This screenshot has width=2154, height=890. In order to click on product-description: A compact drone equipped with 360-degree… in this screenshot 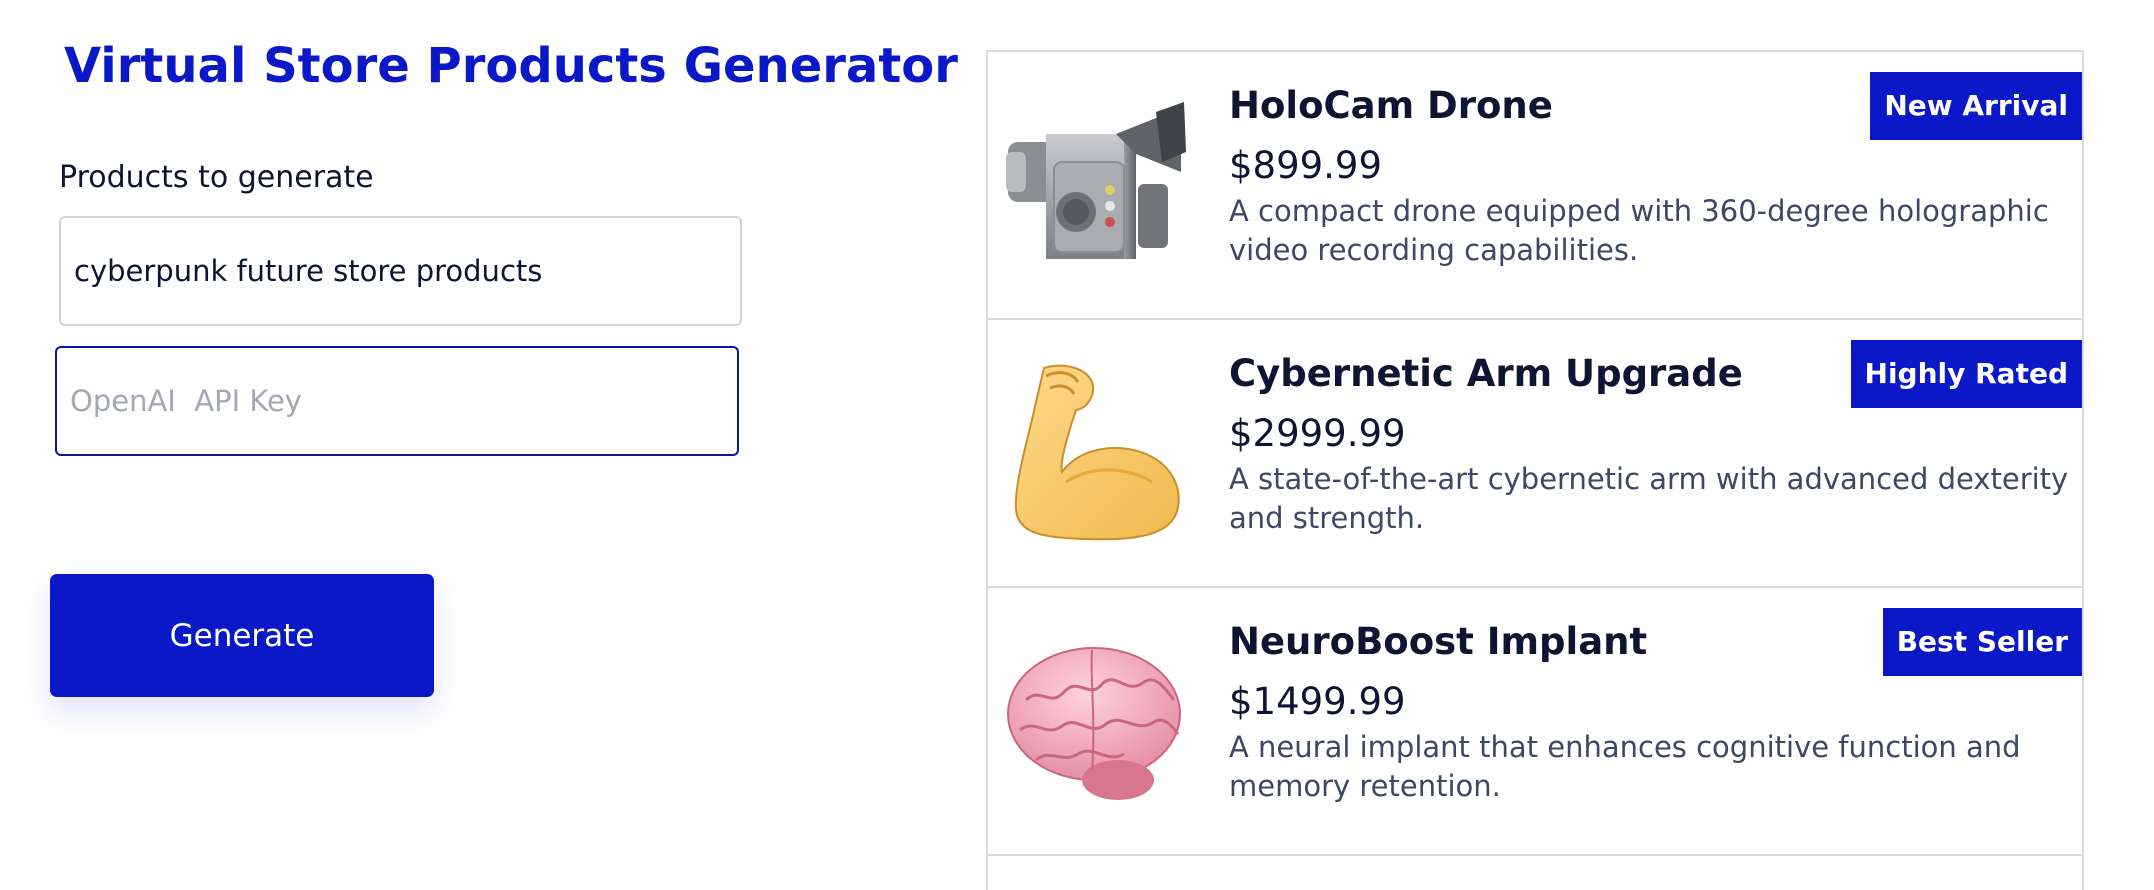, I will do `click(1639, 230)`.